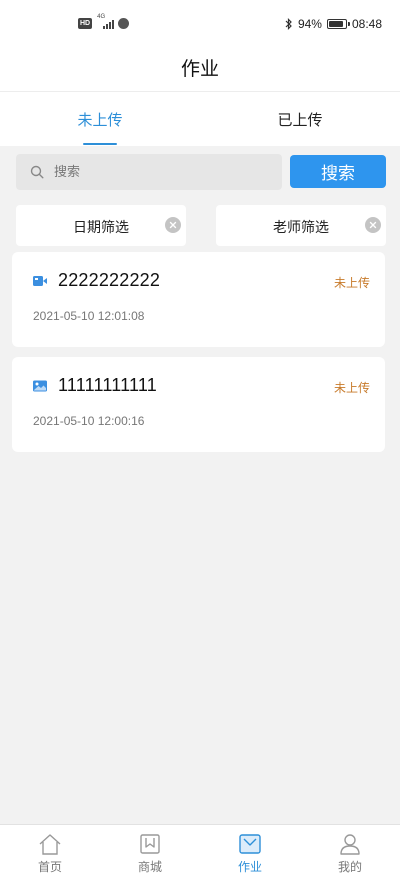  I want to click on tab-uploaded: 已上传, so click(300, 119).